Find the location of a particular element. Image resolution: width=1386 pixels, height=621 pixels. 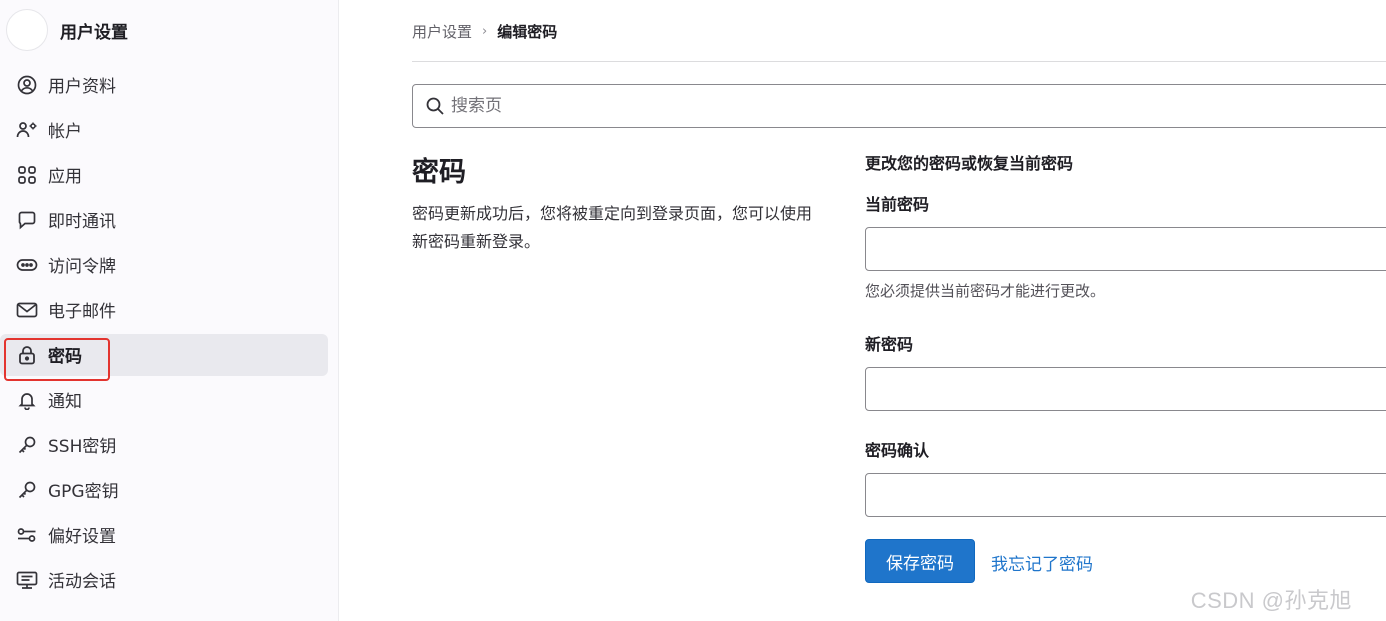

sidebar-item-preferences: 偏好设置 is located at coordinates (169, 534).